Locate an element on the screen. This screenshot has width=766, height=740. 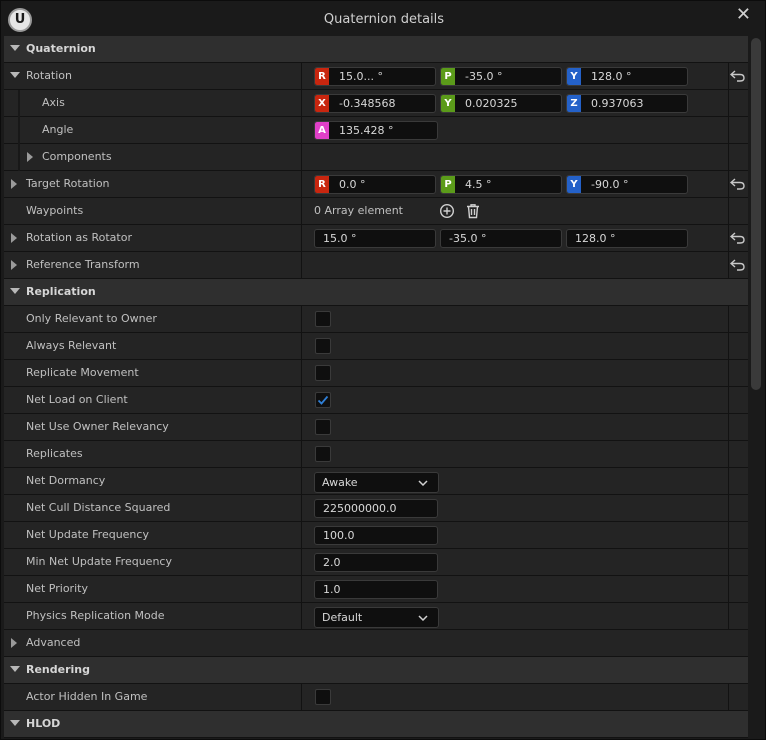
property-label: Components is located at coordinates (77, 156).